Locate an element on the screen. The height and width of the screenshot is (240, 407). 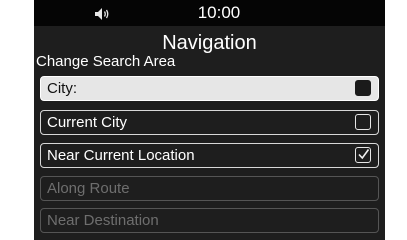
option-label: City: is located at coordinates (62, 88).